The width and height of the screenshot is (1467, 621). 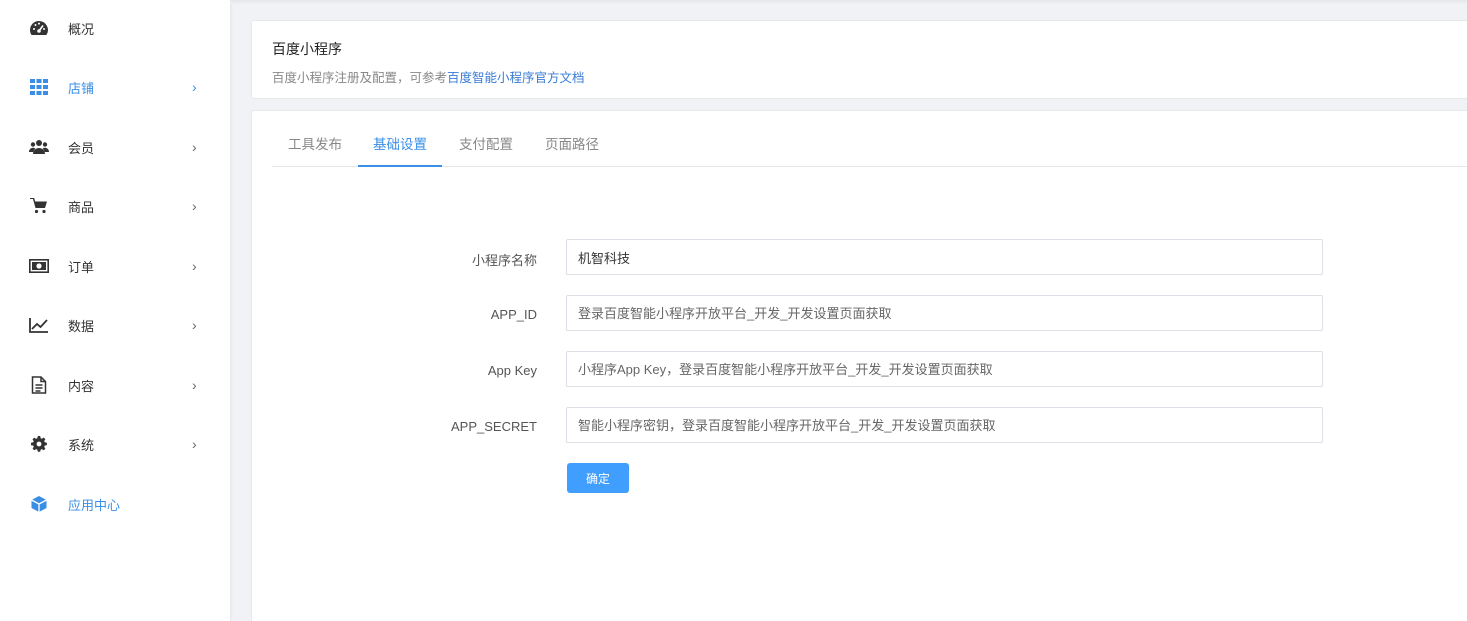 I want to click on sidebar-item-content: 内容 ›, so click(x=115, y=385).